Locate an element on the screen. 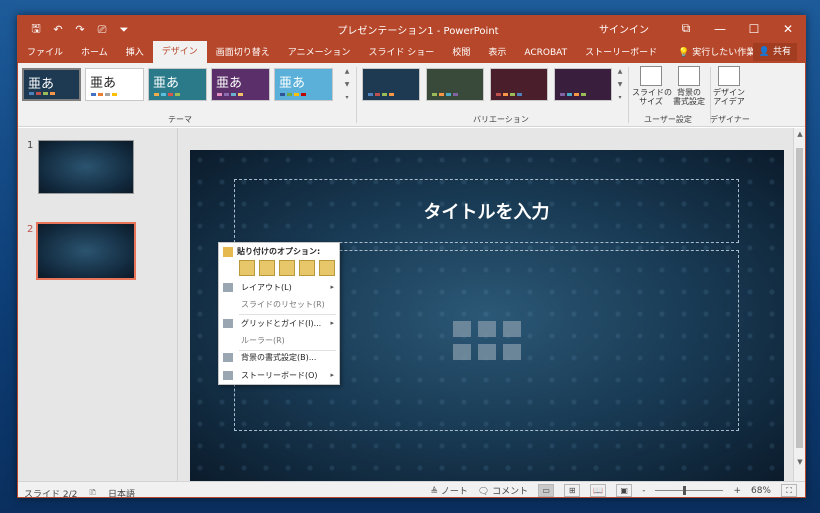  insert-online-picture-icon is located at coordinates (487, 352).